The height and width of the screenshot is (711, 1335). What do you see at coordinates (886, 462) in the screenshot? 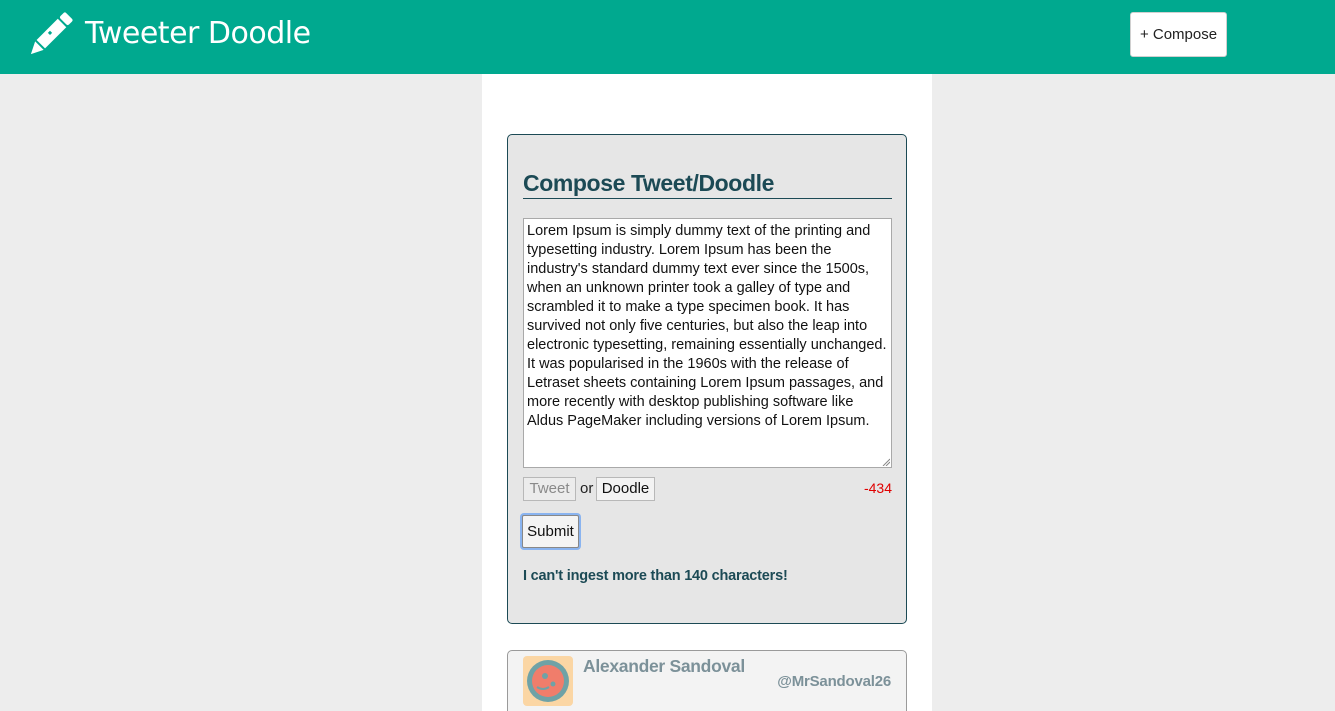
I see `resize-grip-icon` at bounding box center [886, 462].